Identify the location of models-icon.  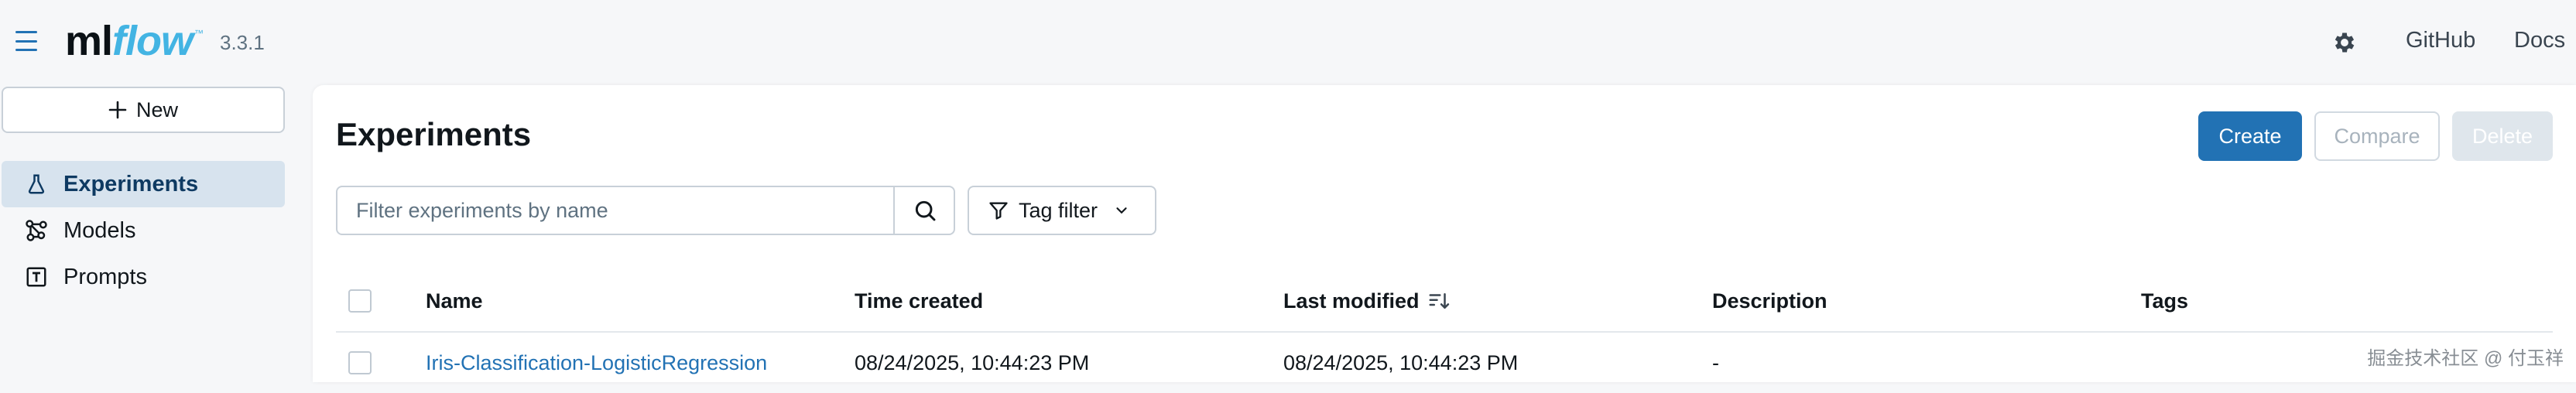
(36, 230).